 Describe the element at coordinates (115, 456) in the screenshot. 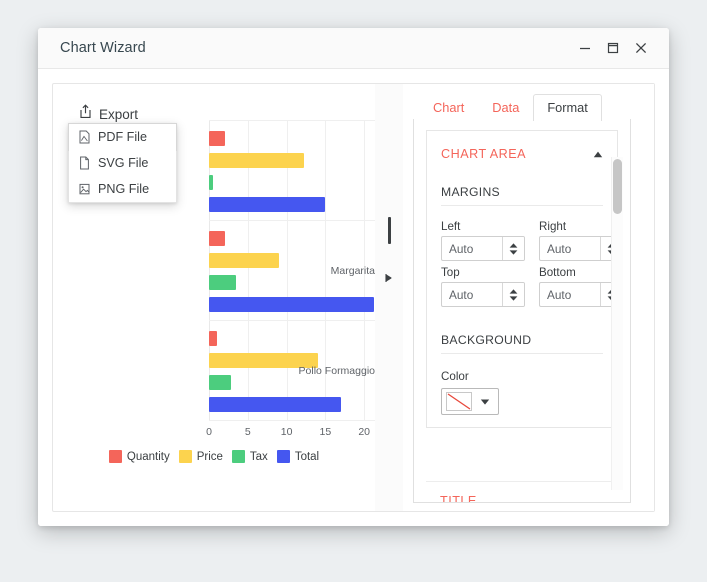

I see `legend-swatch-quantity` at that location.